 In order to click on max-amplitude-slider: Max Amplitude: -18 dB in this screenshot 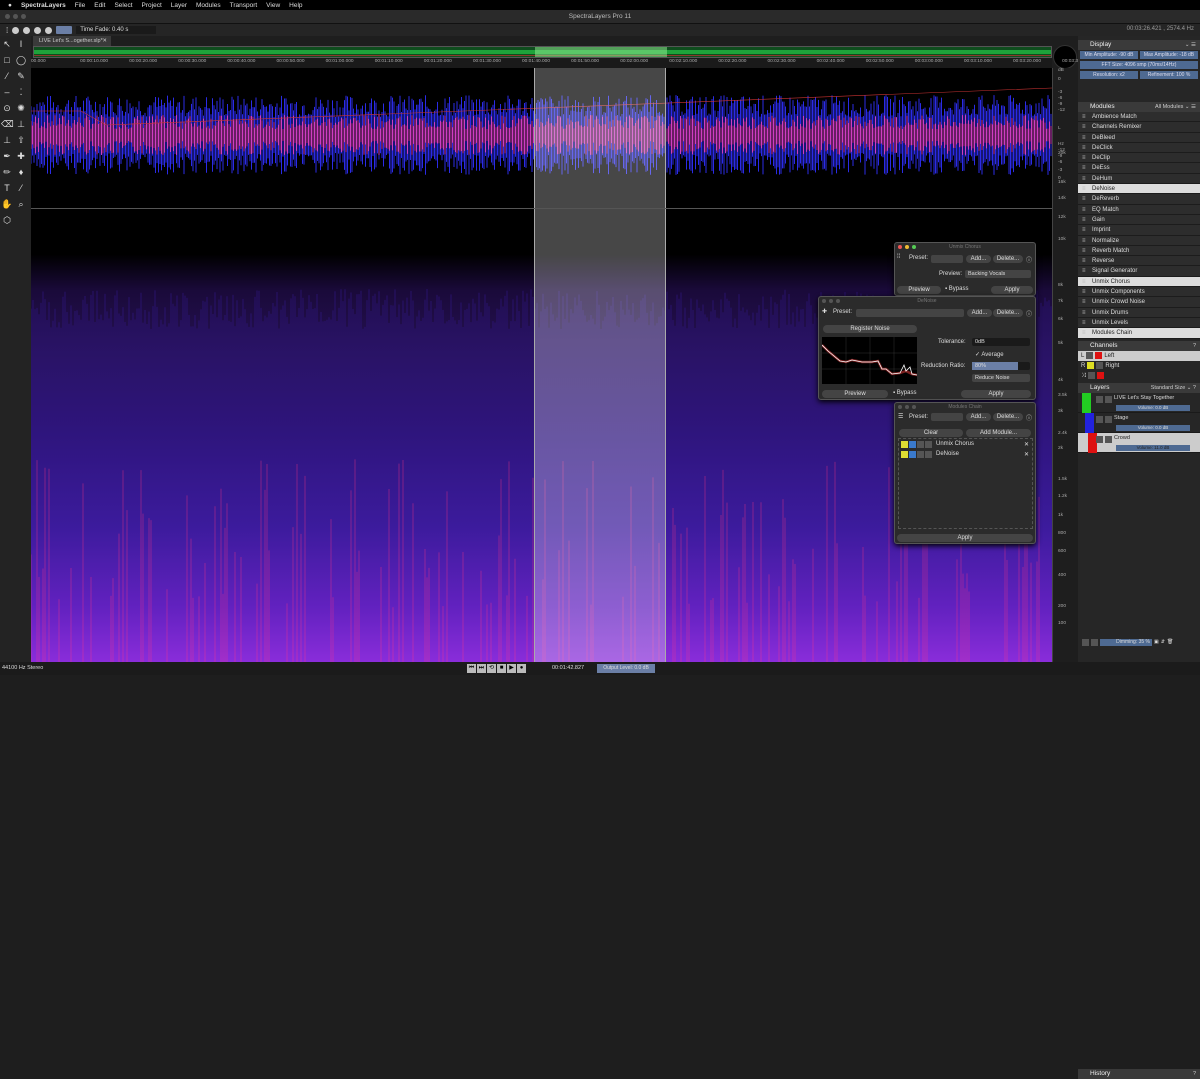, I will do `click(1169, 55)`.